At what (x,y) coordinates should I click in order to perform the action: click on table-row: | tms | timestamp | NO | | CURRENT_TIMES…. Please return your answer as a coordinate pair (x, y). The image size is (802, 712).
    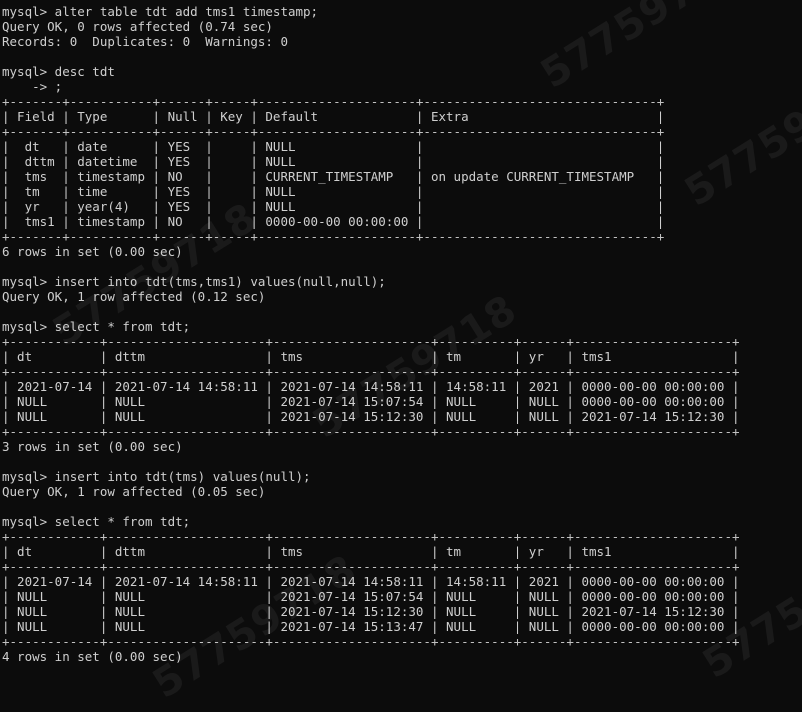
    Looking at the image, I should click on (333, 176).